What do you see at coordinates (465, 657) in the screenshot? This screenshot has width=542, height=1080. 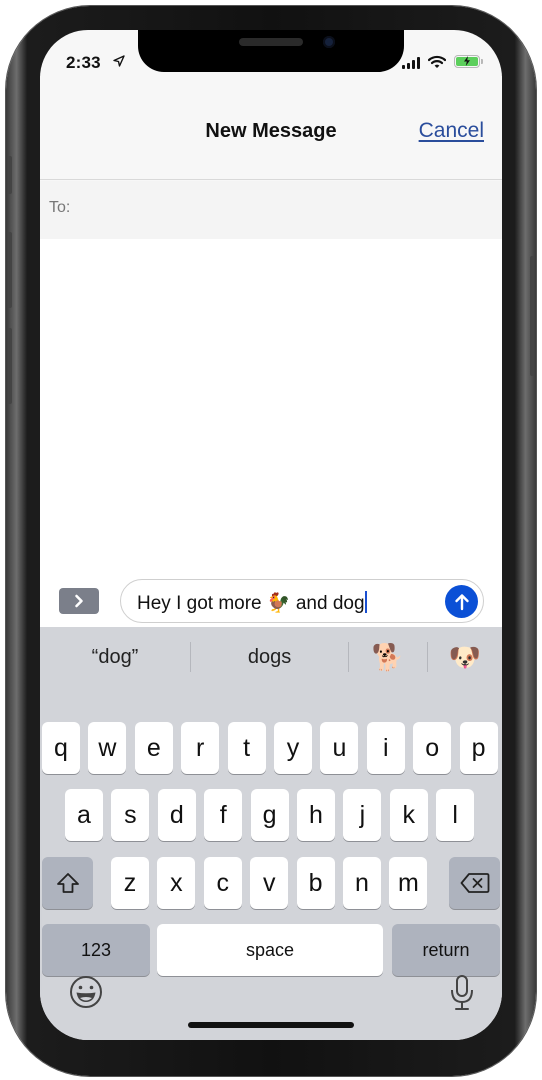 I see `suggestion-dog-face-emoji: 🐶` at bounding box center [465, 657].